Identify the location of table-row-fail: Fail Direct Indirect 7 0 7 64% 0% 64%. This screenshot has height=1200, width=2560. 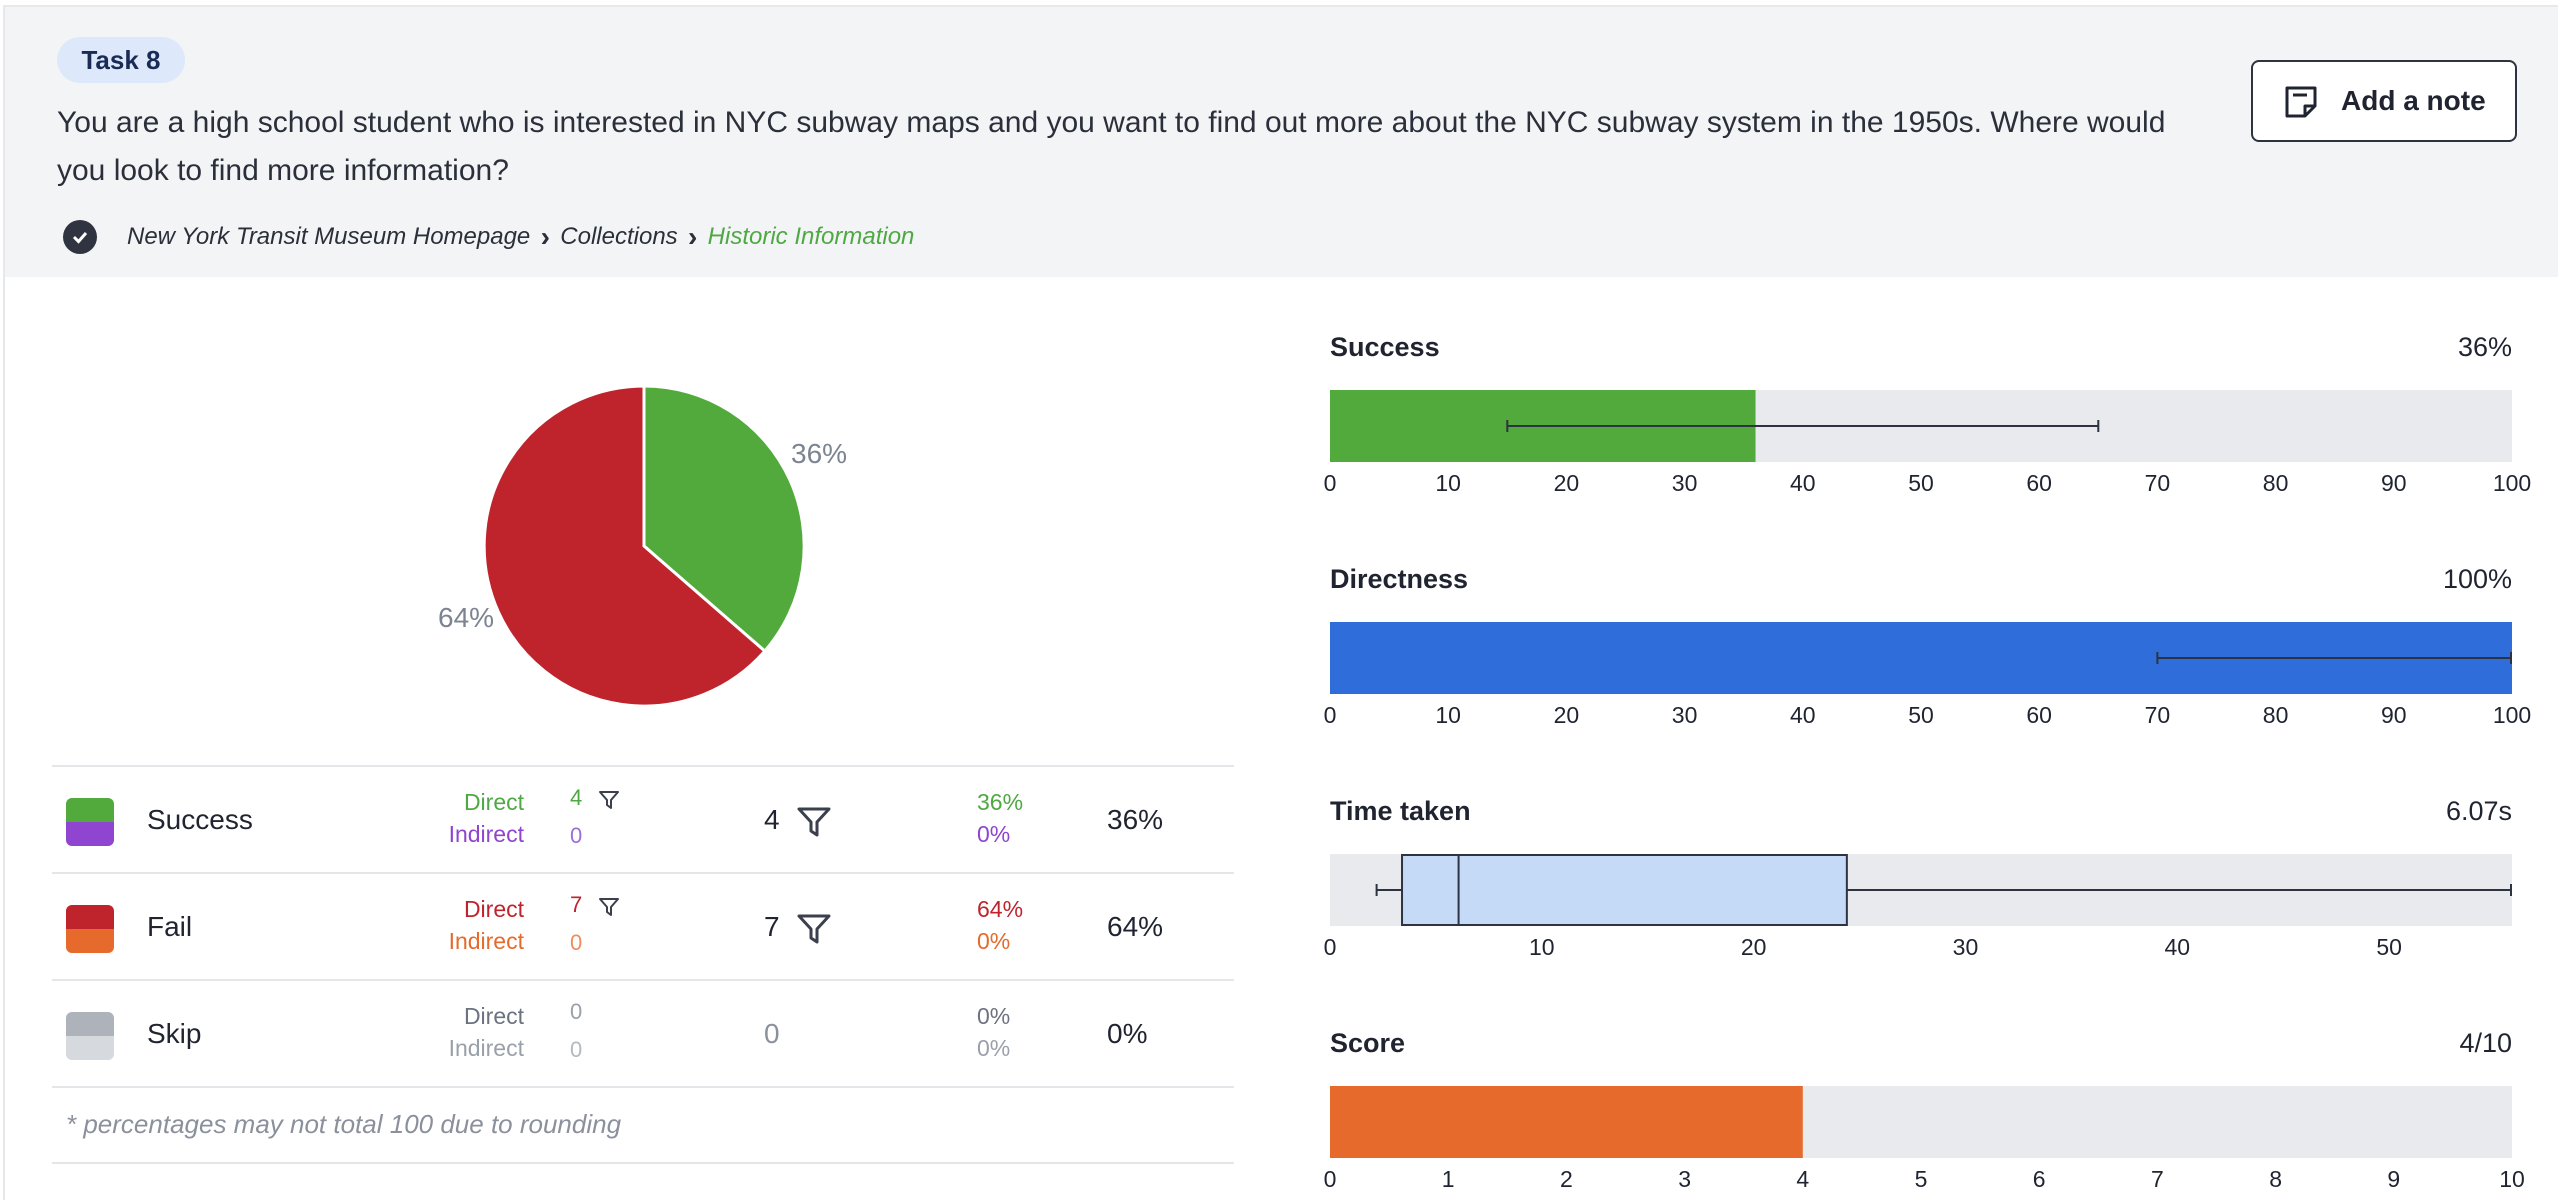
(643, 925).